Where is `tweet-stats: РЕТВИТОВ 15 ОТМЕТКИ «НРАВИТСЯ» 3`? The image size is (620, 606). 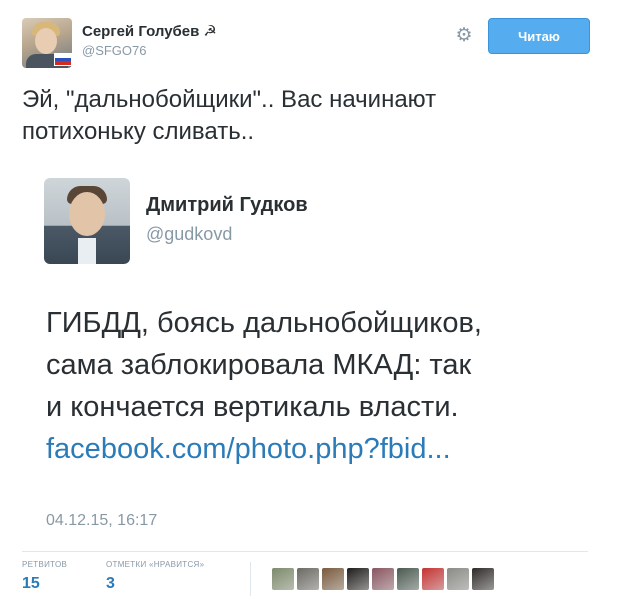 tweet-stats: РЕТВИТОВ 15 ОТМЕТКИ «НРАВИТСЯ» 3 is located at coordinates (307, 580).